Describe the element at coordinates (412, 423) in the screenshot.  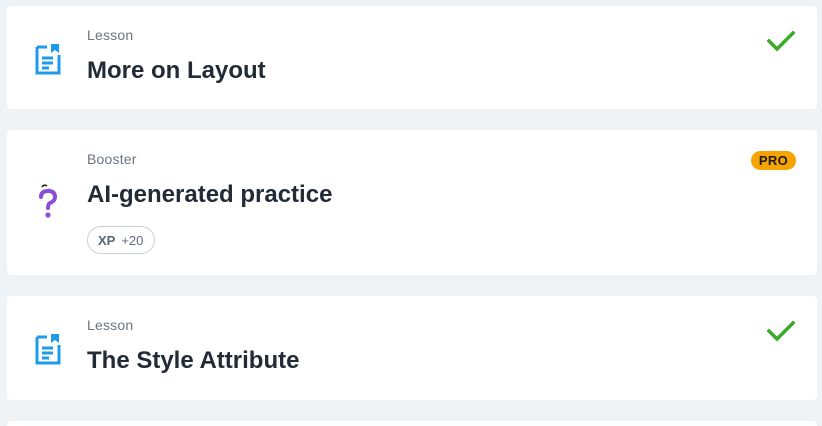
I see `next-item-card` at that location.